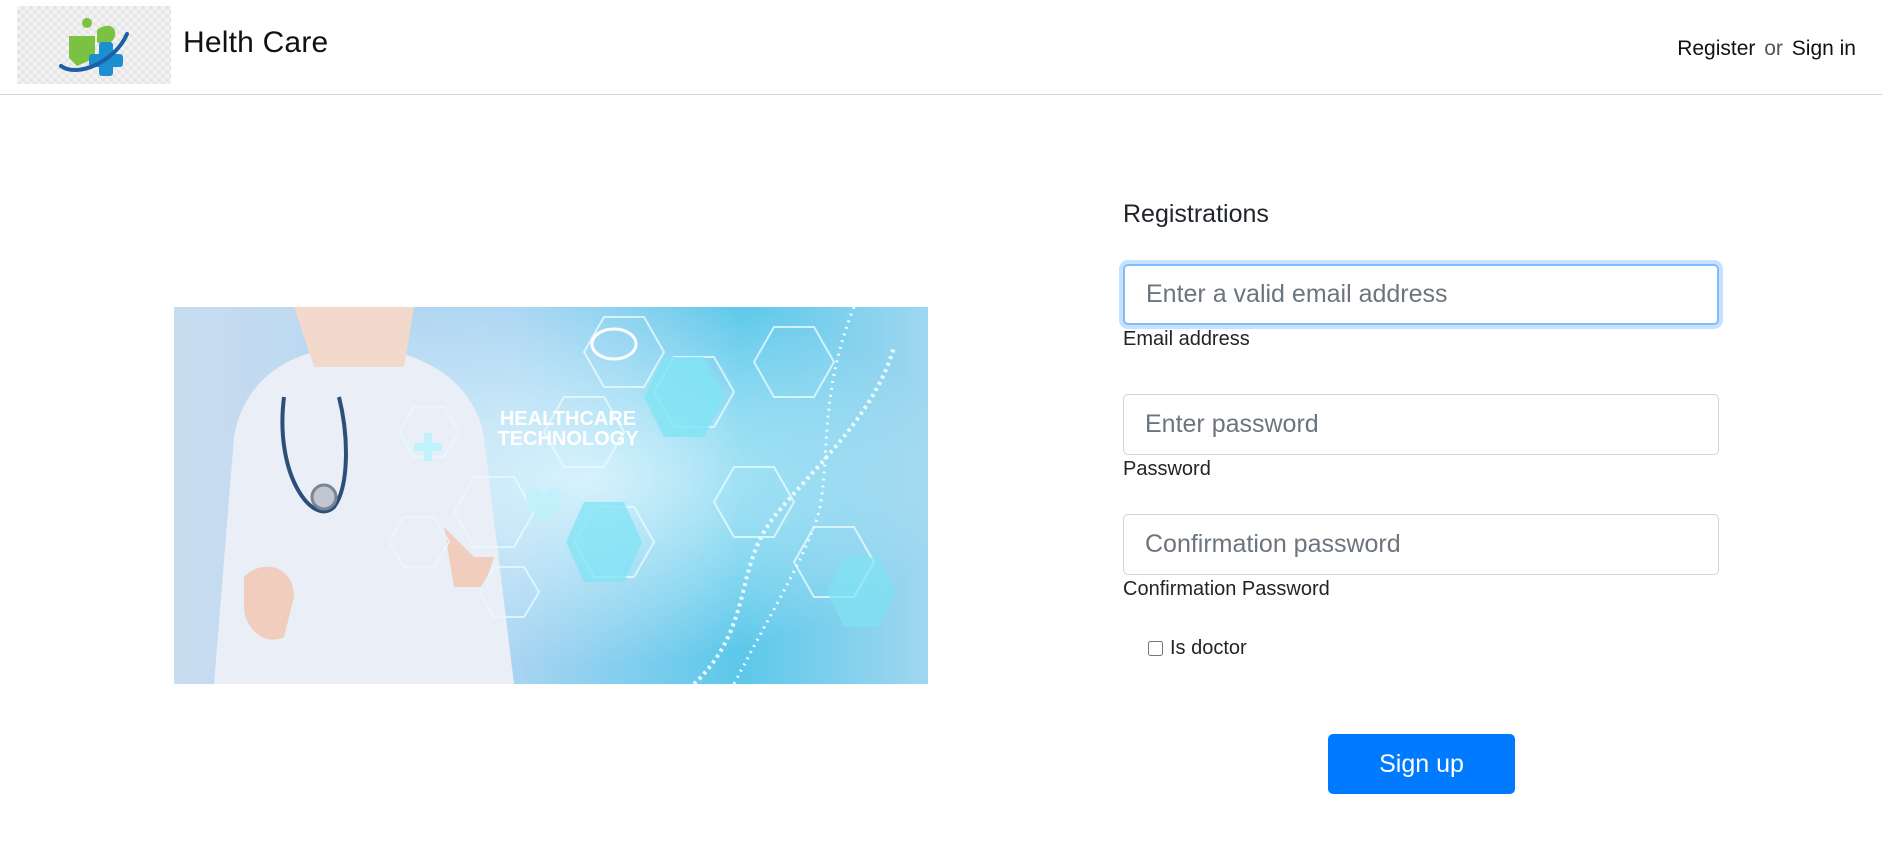 The width and height of the screenshot is (1882, 850). I want to click on brand-title: Helth Care, so click(255, 43).